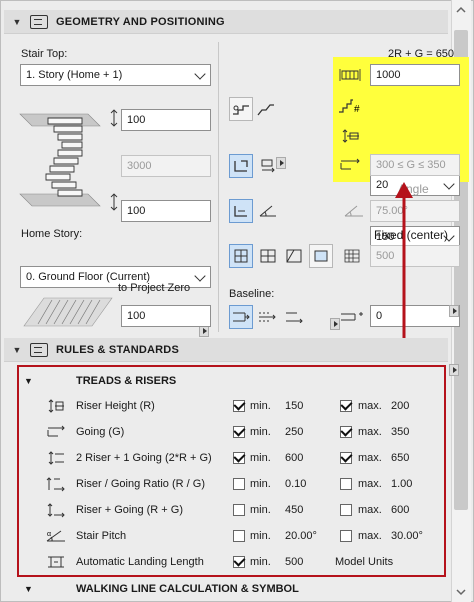 The height and width of the screenshot is (602, 474). I want to click on max-value: 350, so click(400, 432).